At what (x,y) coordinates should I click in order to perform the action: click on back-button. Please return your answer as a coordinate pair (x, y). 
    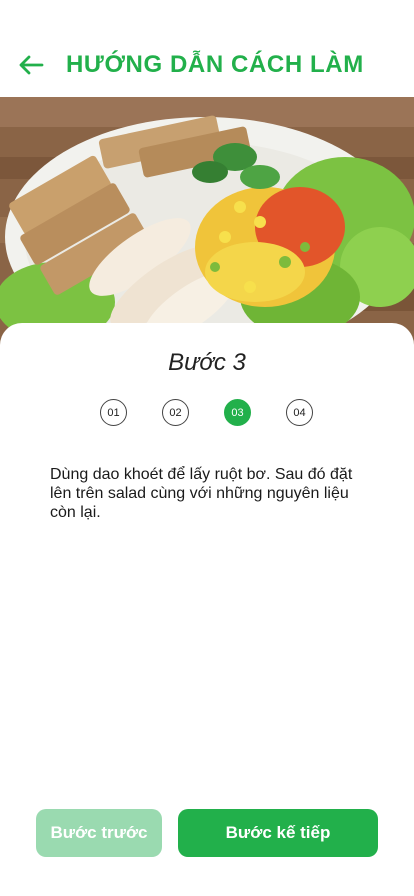
    Looking at the image, I should click on (31, 65).